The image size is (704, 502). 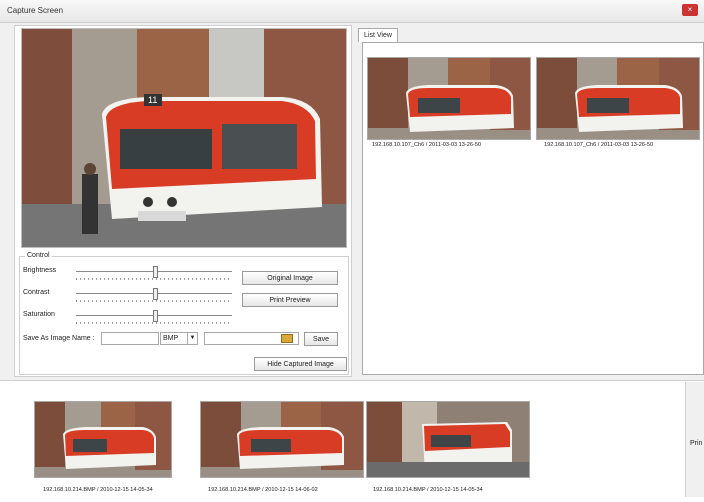 What do you see at coordinates (36, 292) in the screenshot?
I see `contrast-label: Contrast` at bounding box center [36, 292].